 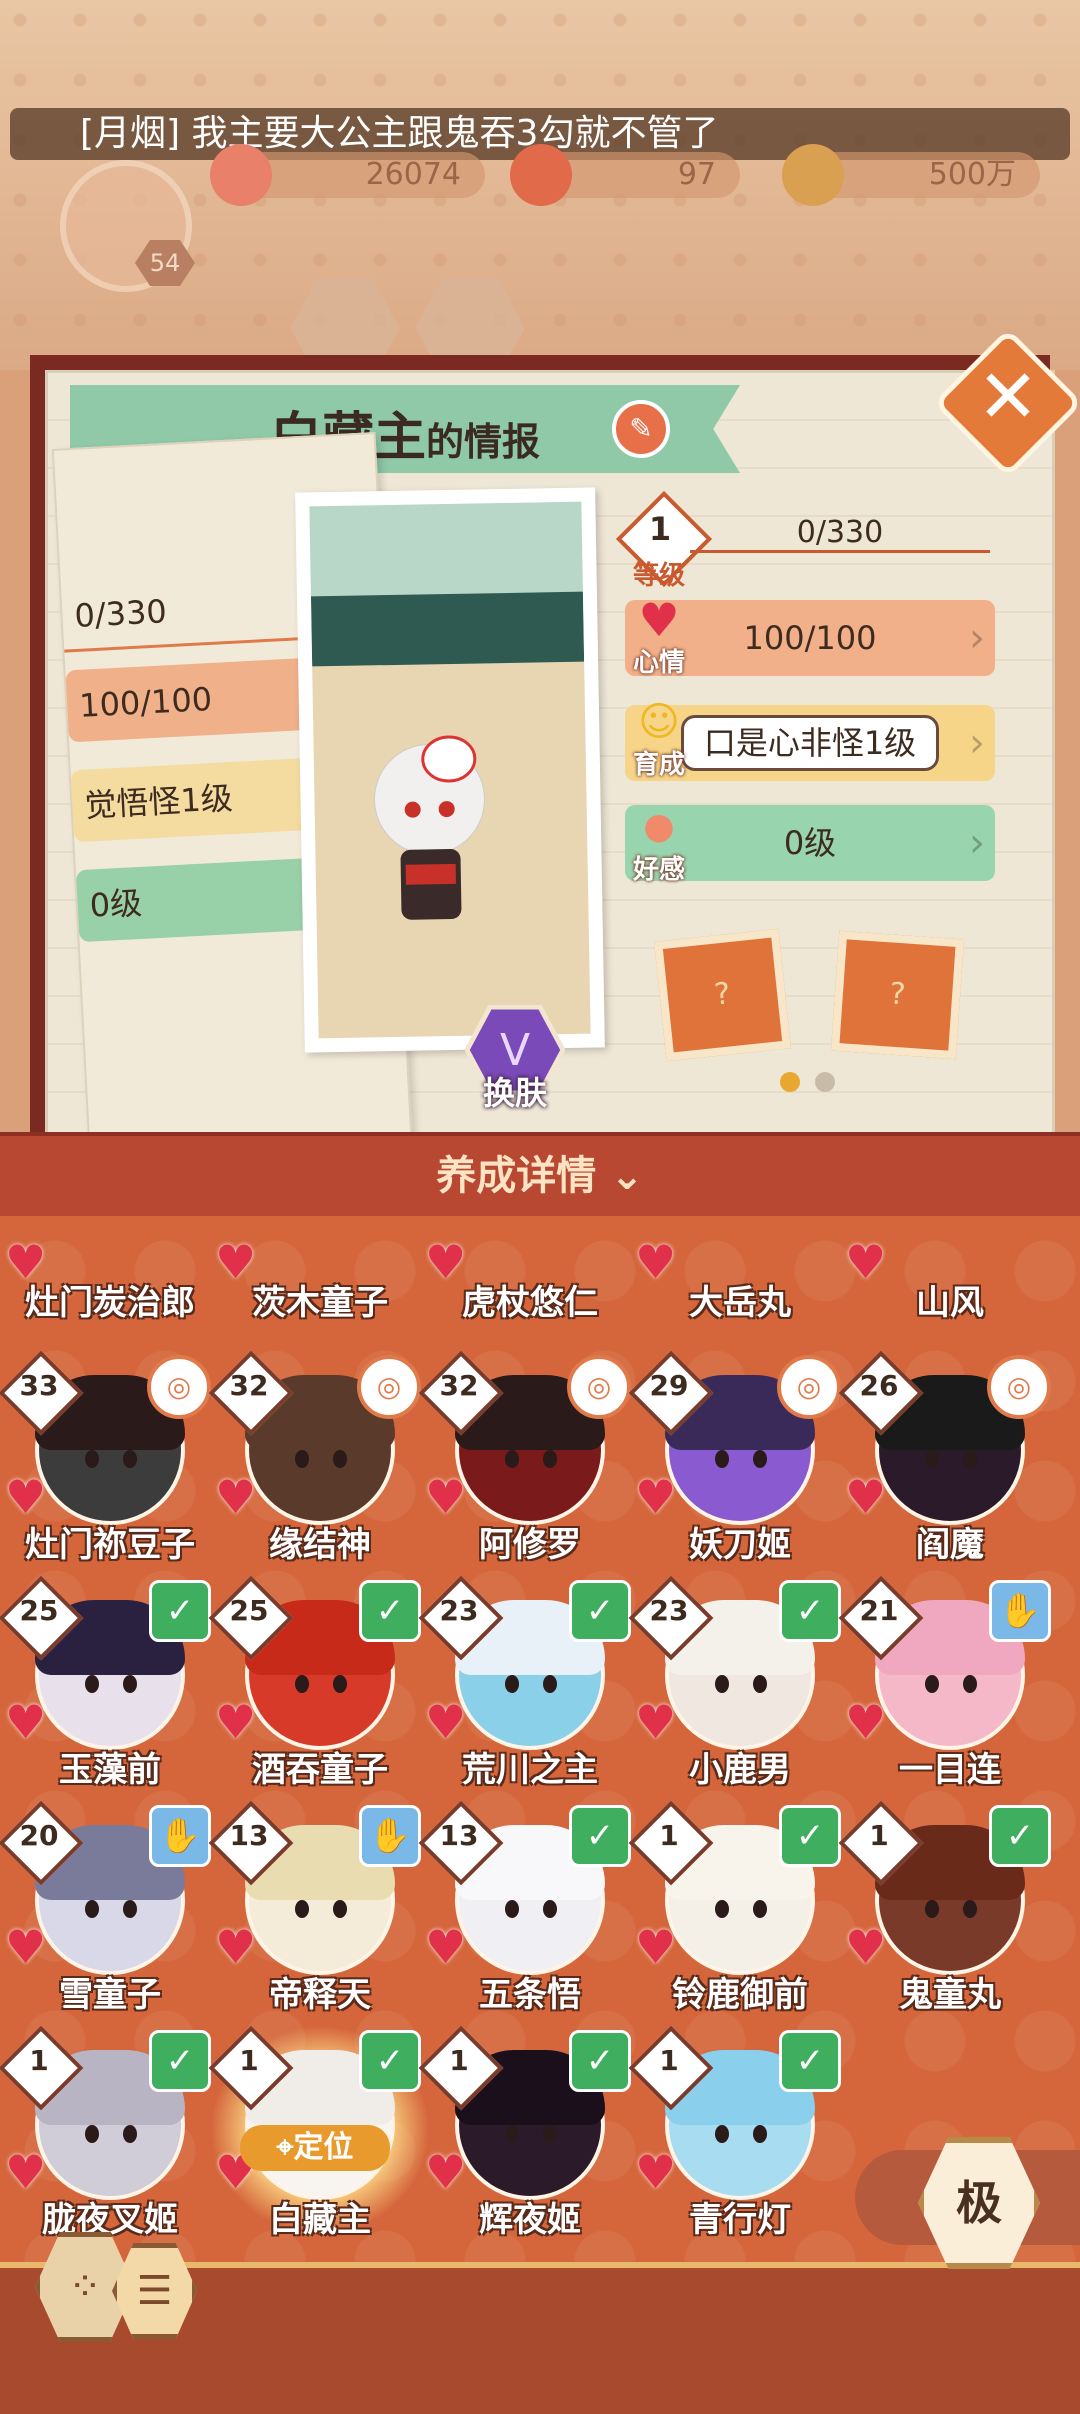 What do you see at coordinates (526, 1462) in the screenshot?
I see `character-card: 32 ◎ ♥ 阿修罗` at bounding box center [526, 1462].